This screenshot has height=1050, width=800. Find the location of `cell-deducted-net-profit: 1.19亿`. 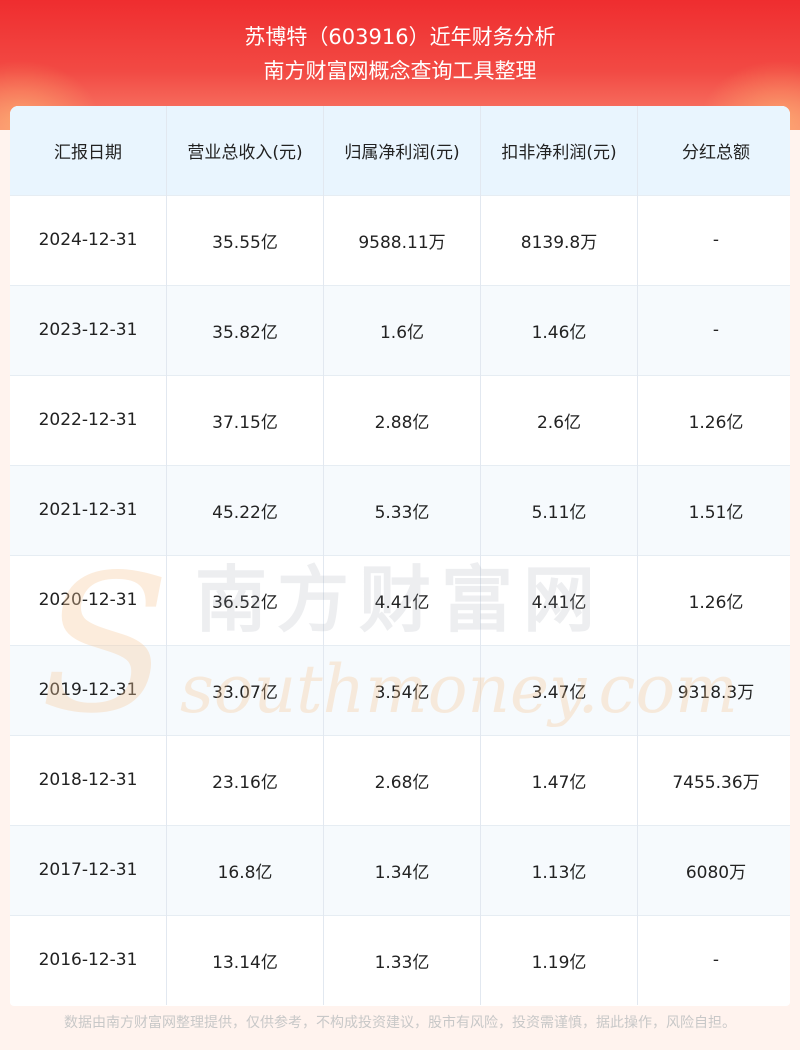

cell-deducted-net-profit: 1.19亿 is located at coordinates (559, 960).